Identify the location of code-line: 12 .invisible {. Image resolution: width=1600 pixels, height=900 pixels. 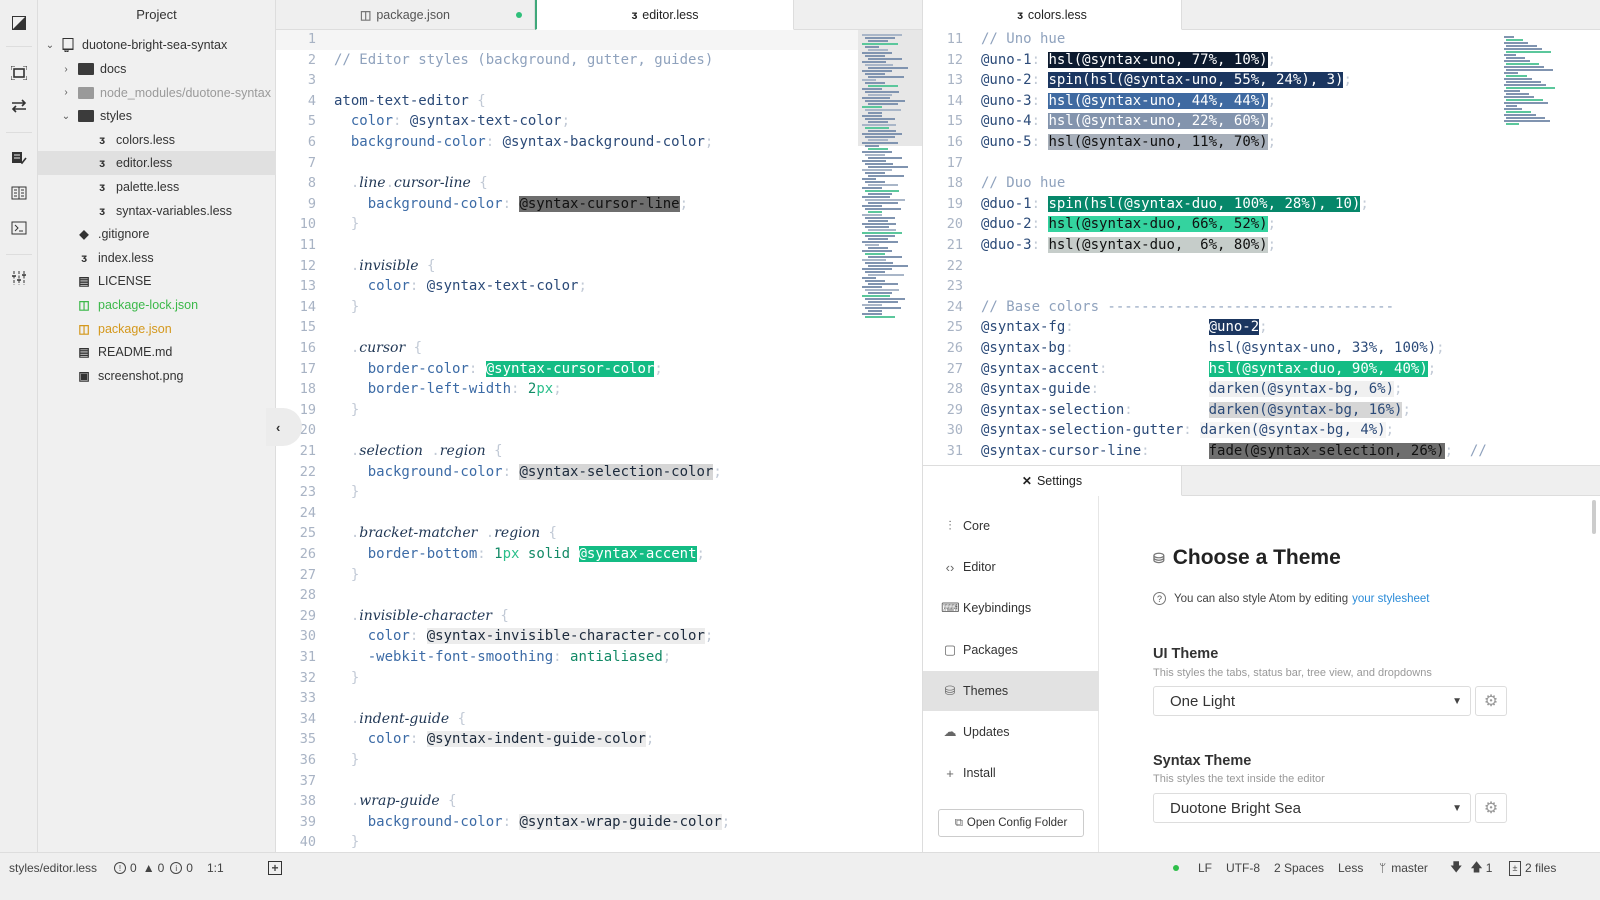
(567, 266).